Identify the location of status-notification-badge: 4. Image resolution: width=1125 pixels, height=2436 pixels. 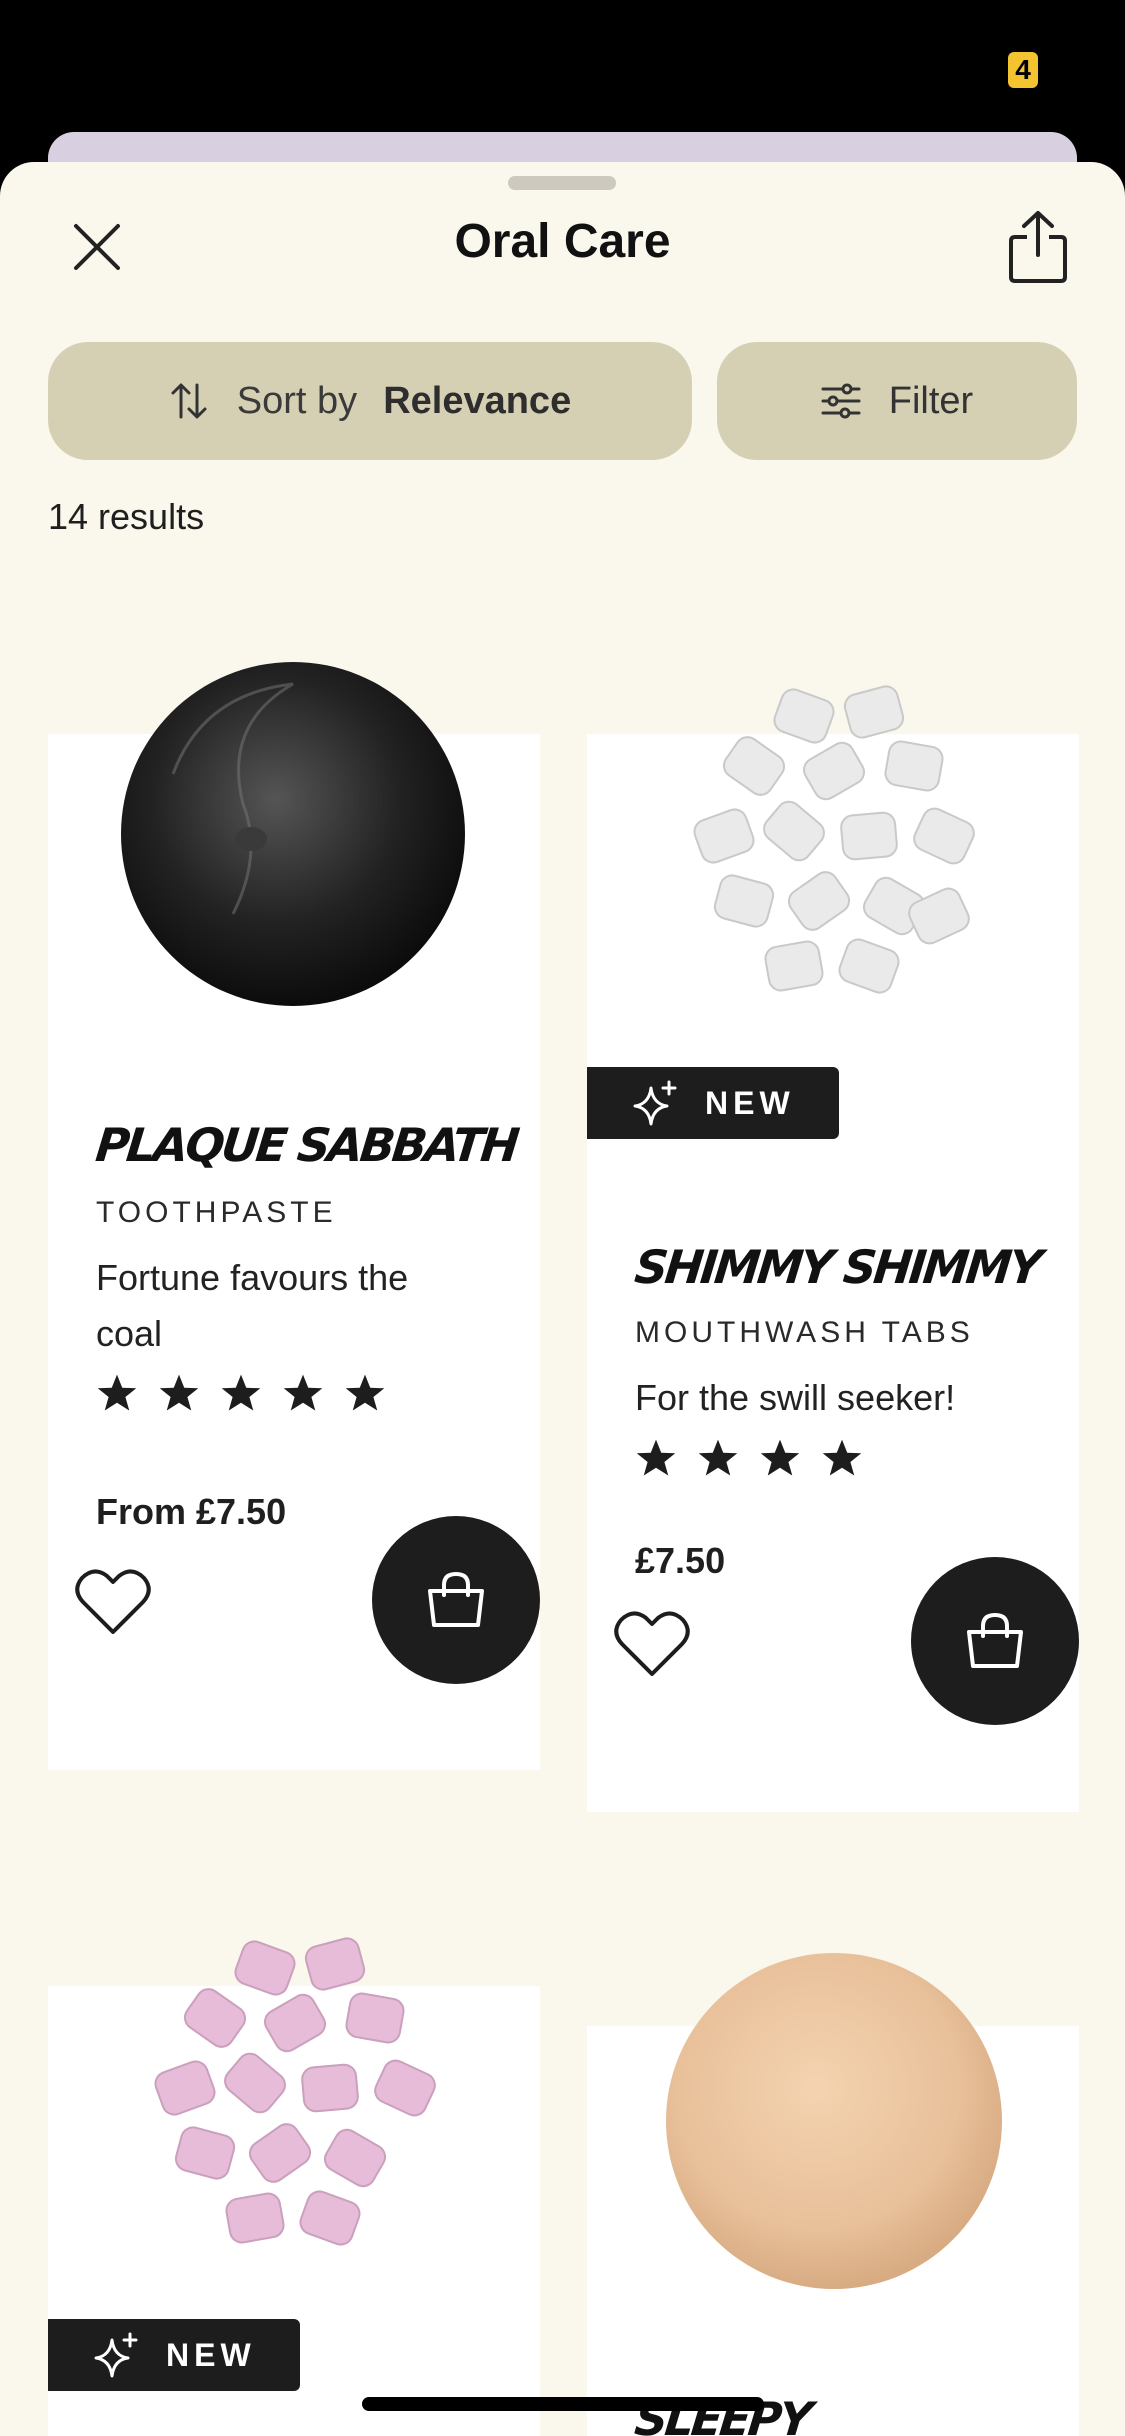
(1023, 70).